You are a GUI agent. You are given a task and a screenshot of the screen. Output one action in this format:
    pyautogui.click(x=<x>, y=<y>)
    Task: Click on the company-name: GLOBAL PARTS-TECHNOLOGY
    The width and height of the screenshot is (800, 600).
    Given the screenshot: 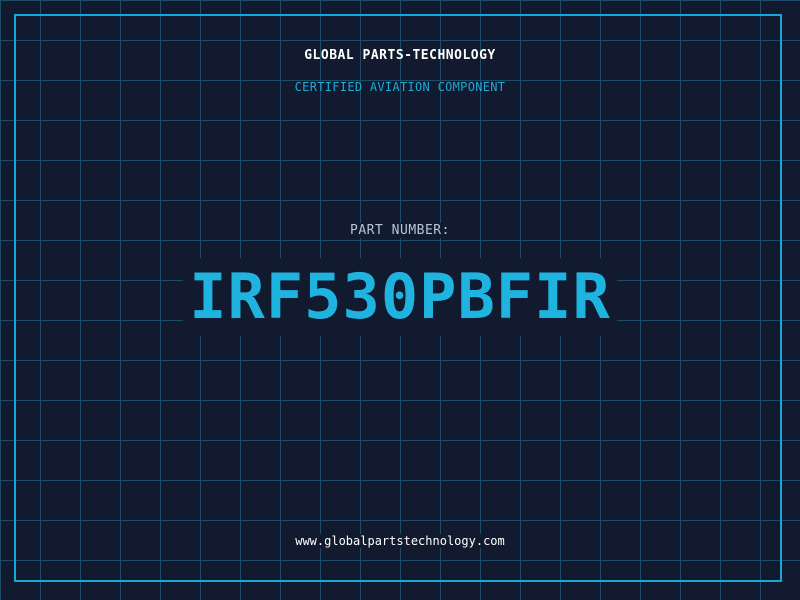 What is the action you would take?
    pyautogui.click(x=400, y=55)
    